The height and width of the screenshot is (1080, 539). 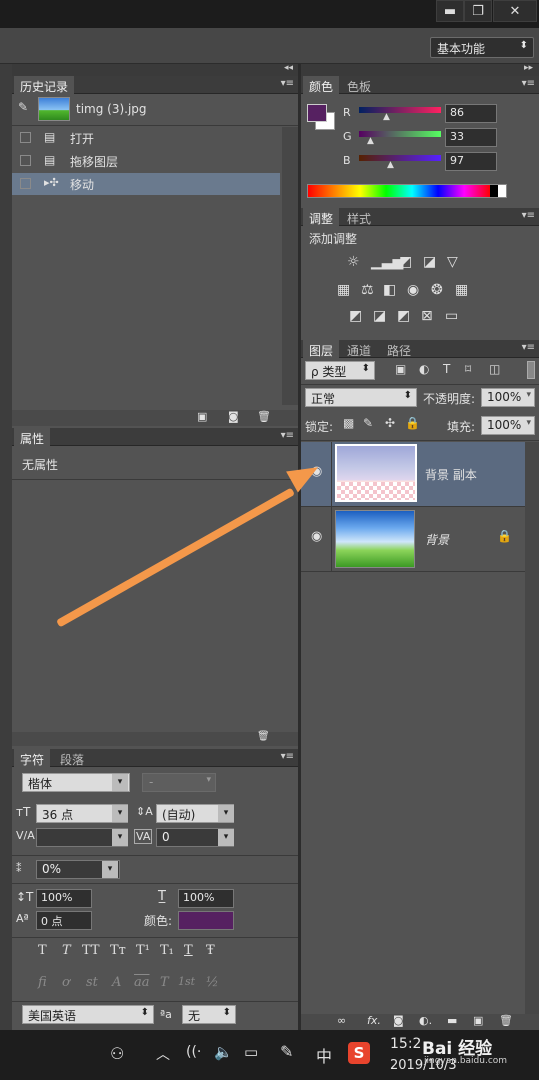 What do you see at coordinates (116, 982) in the screenshot?
I see `swash-button: A` at bounding box center [116, 982].